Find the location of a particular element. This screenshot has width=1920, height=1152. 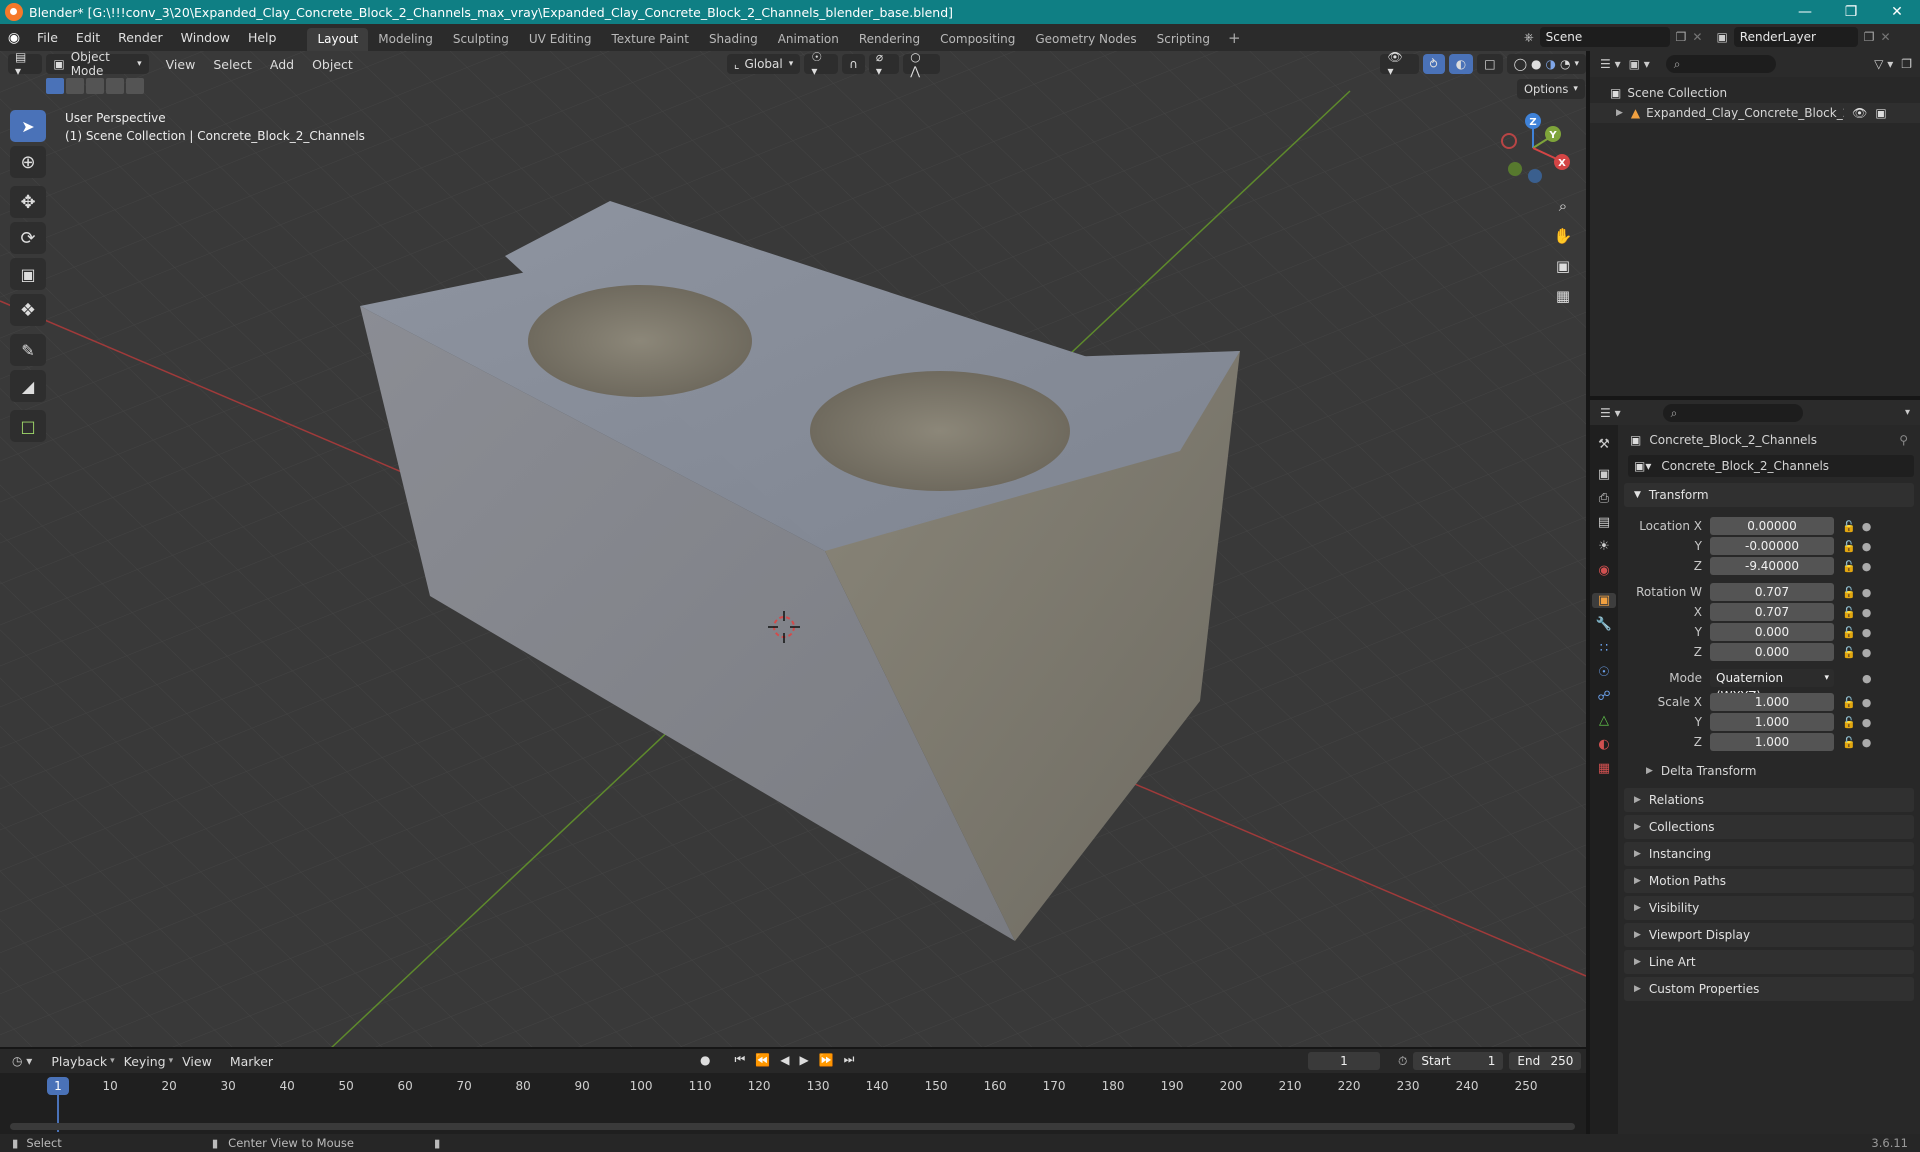

constraints-tab-icon: ☍ is located at coordinates (1603, 696).